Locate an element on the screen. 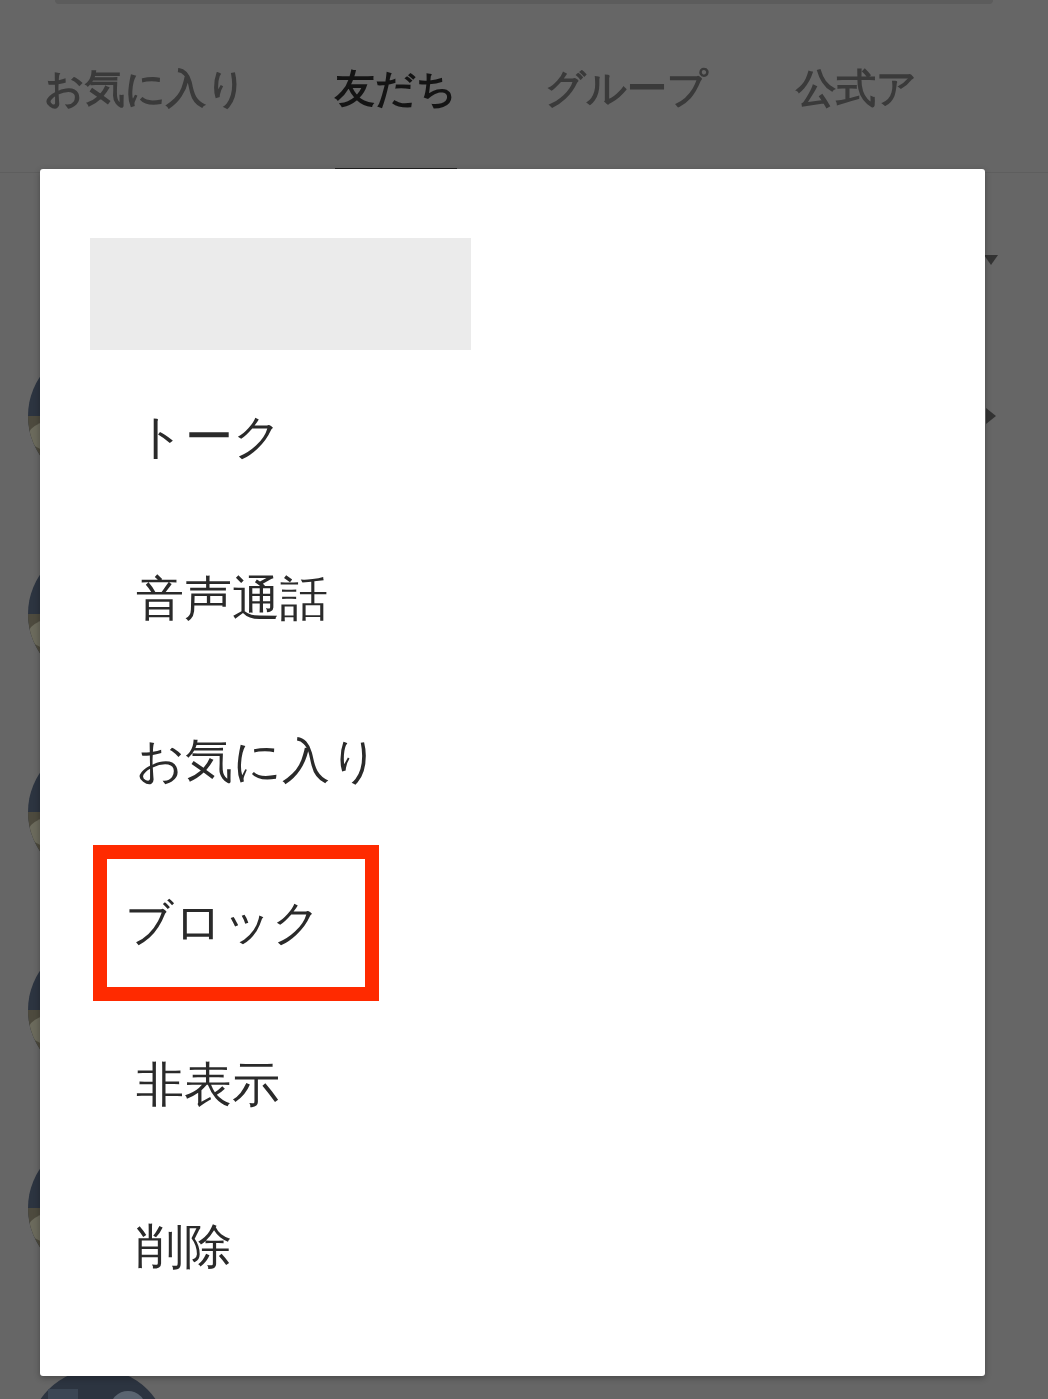 This screenshot has height=1399, width=1048. chevron-right-icon is located at coordinates (991, 416).